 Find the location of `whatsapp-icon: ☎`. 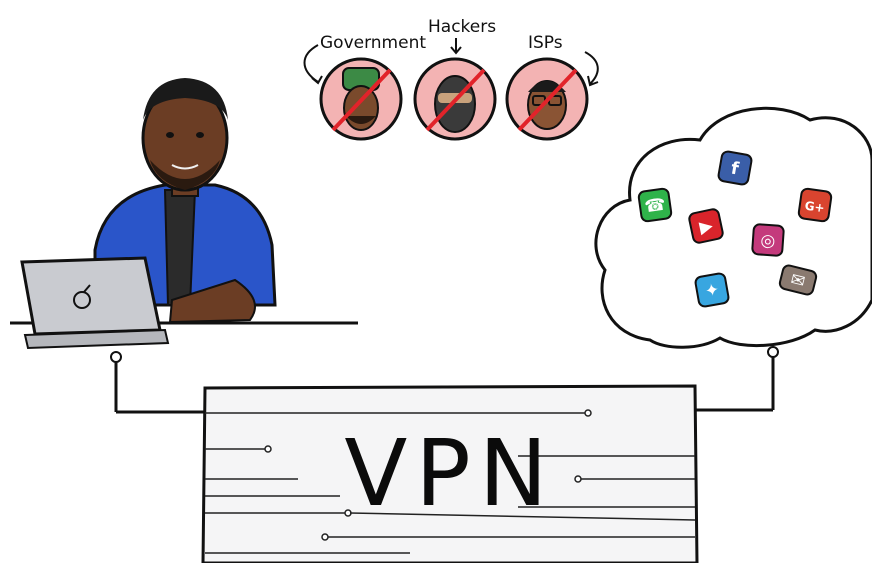

whatsapp-icon: ☎ is located at coordinates (655, 205).